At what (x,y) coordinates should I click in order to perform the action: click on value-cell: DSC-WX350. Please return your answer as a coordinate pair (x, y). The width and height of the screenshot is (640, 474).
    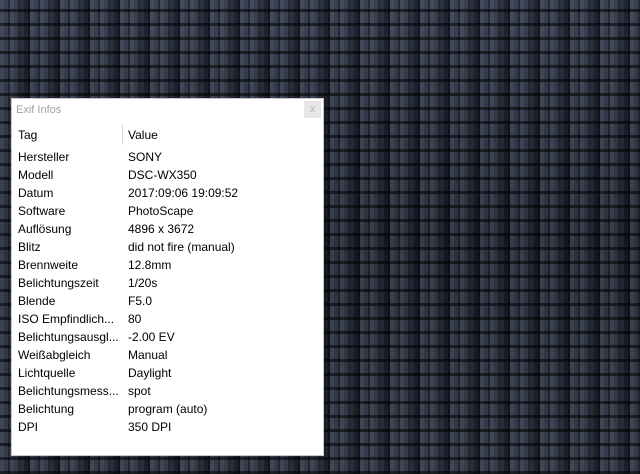
    Looking at the image, I should click on (162, 175).